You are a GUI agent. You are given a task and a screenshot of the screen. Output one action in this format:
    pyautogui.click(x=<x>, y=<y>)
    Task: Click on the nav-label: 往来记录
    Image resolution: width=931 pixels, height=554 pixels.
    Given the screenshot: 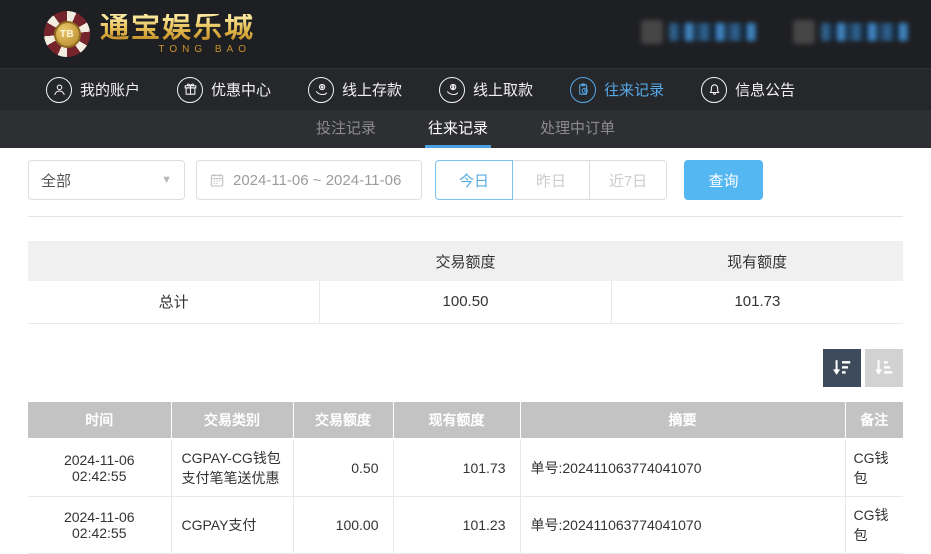 What is the action you would take?
    pyautogui.click(x=634, y=90)
    